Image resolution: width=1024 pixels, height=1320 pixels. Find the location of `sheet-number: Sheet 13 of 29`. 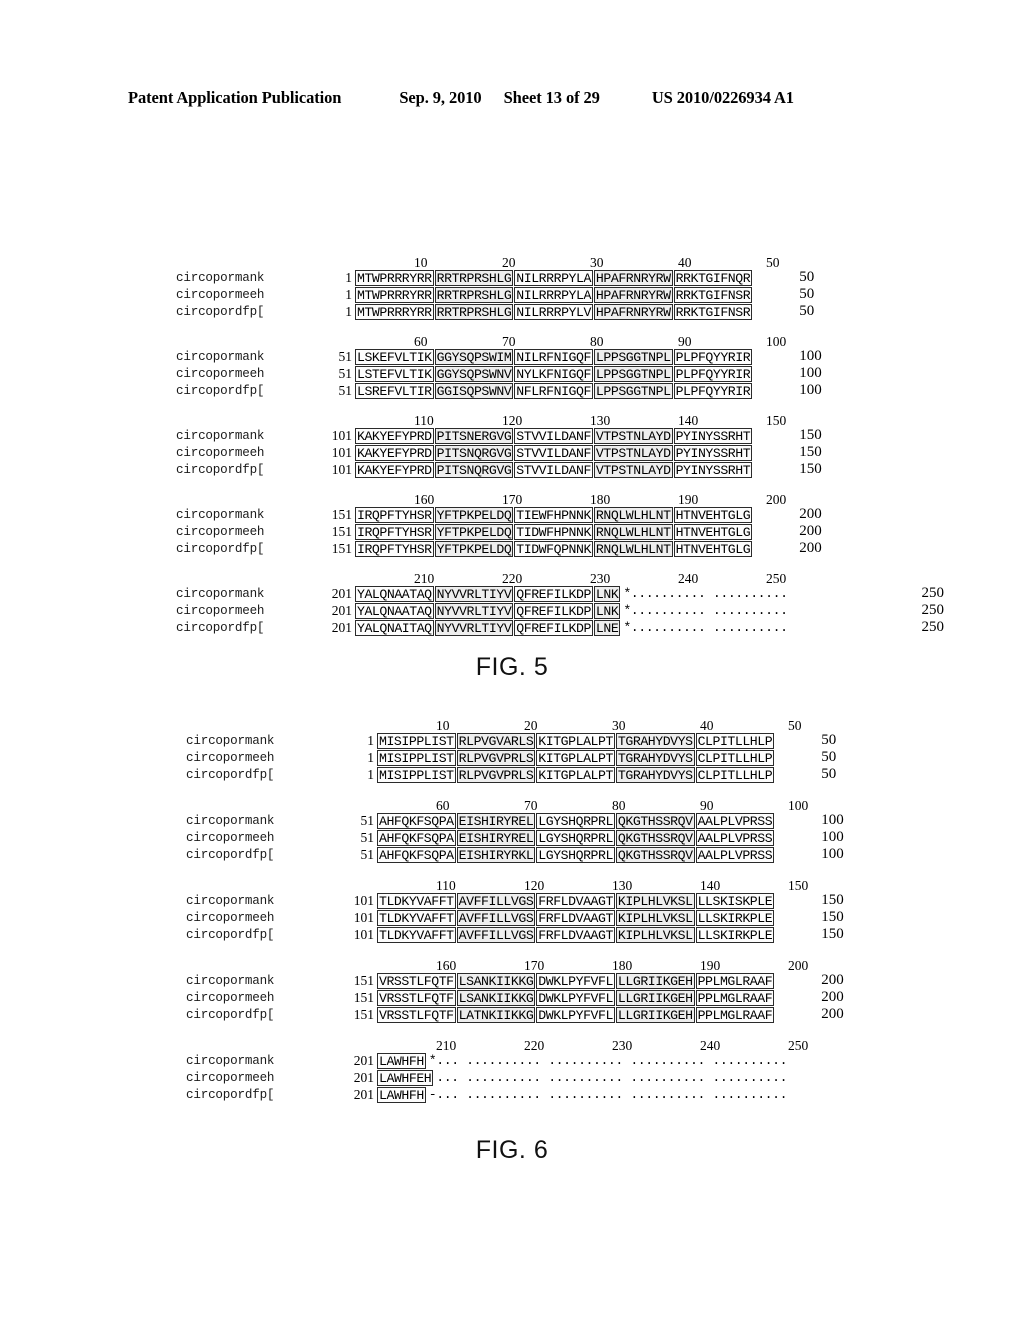

sheet-number: Sheet 13 of 29 is located at coordinates (551, 97).